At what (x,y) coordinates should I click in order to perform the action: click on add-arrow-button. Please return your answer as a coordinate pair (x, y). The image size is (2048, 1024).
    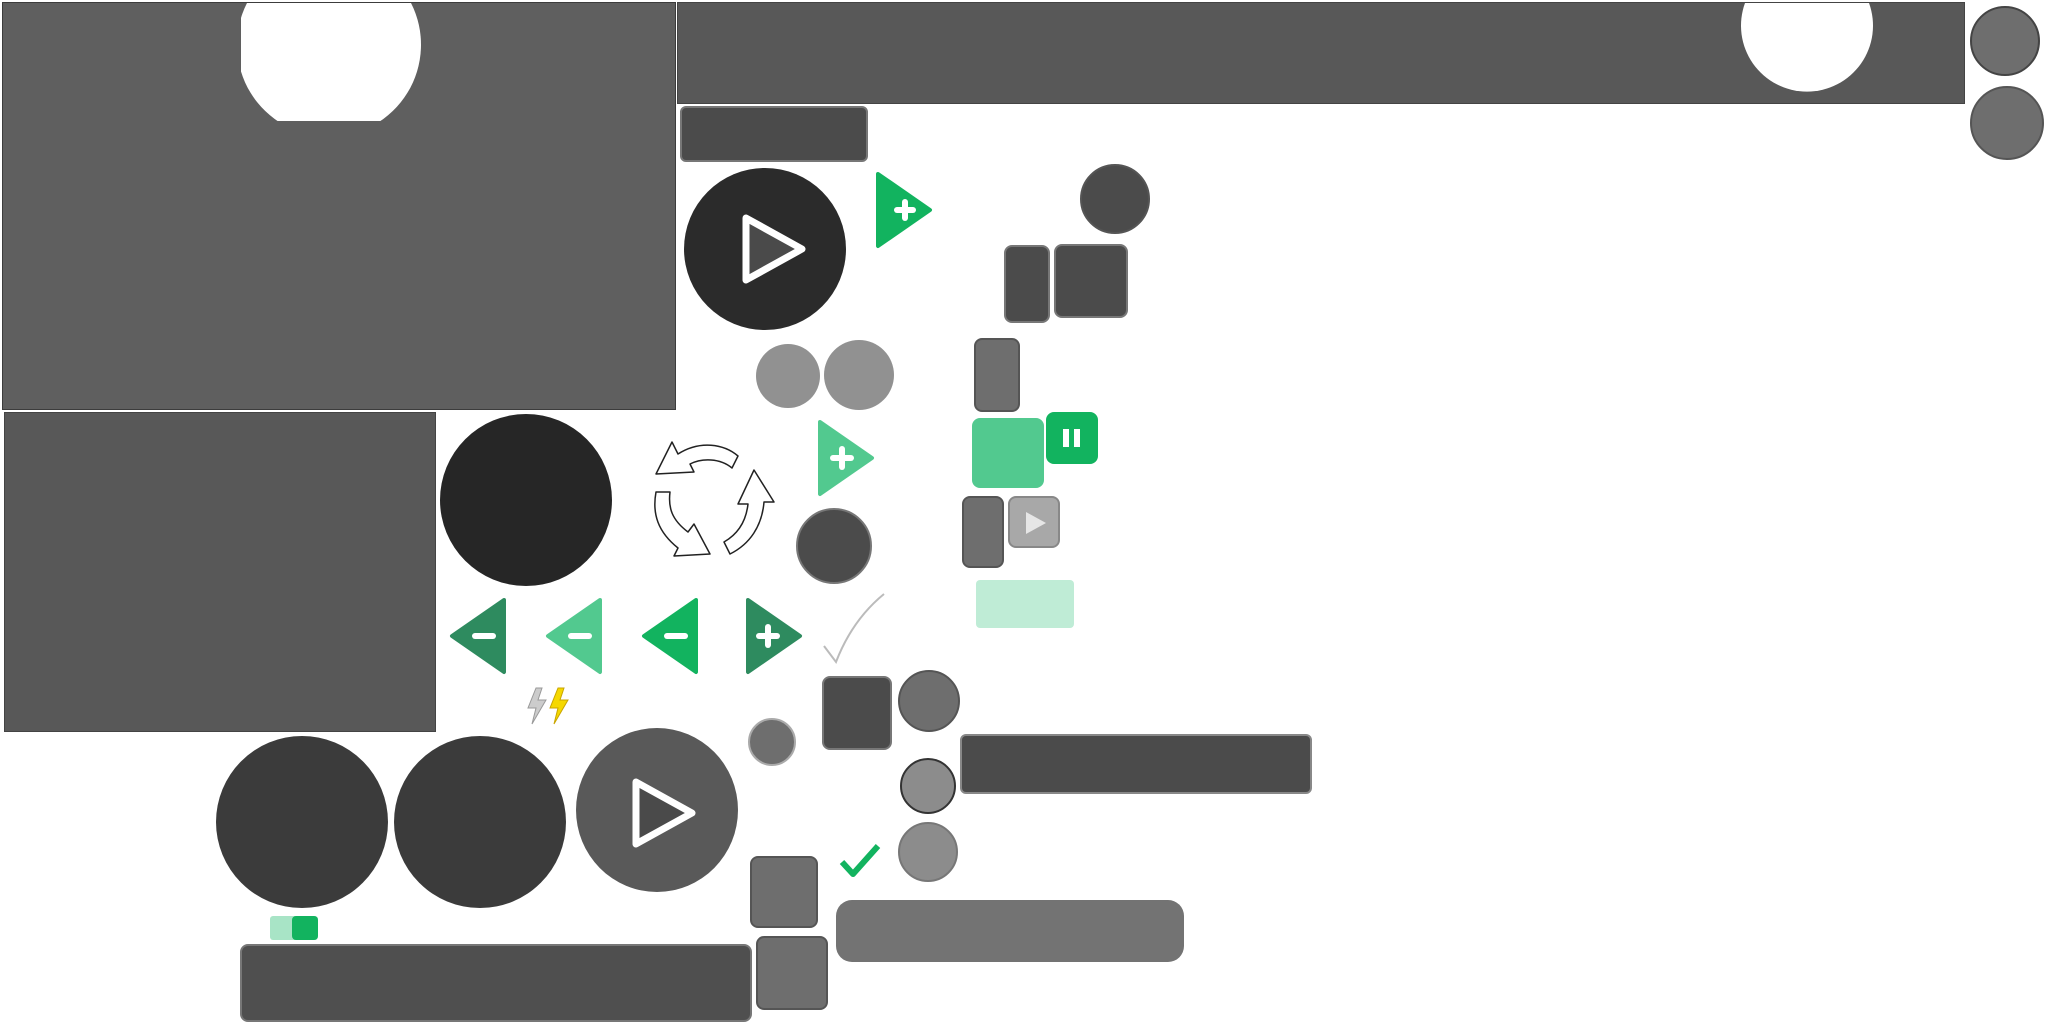
    Looking at the image, I should click on (904, 210).